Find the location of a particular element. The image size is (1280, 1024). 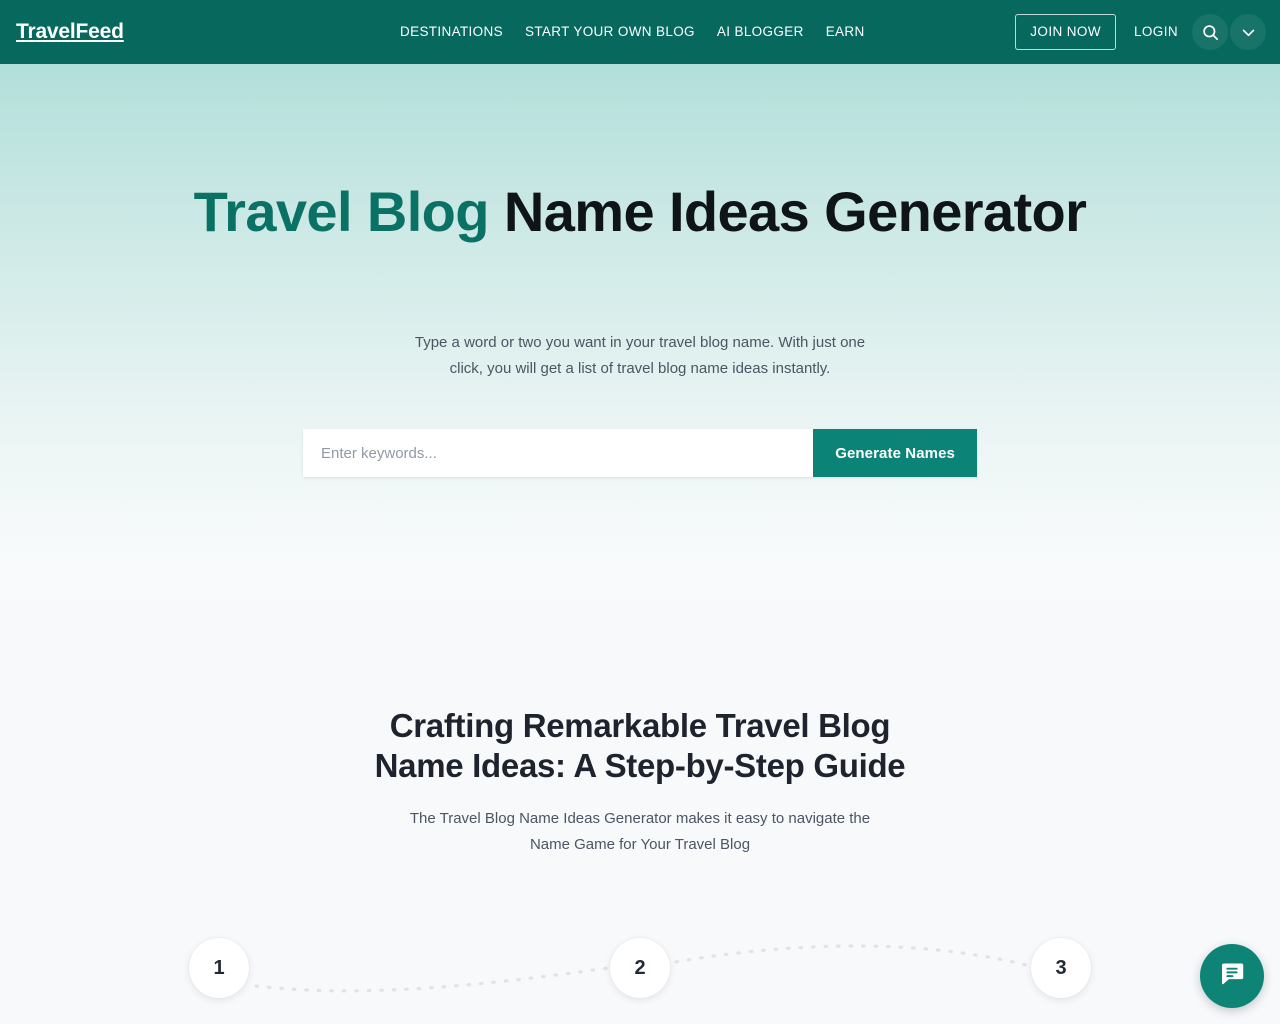

generate-names-button: Generate Names is located at coordinates (895, 453).